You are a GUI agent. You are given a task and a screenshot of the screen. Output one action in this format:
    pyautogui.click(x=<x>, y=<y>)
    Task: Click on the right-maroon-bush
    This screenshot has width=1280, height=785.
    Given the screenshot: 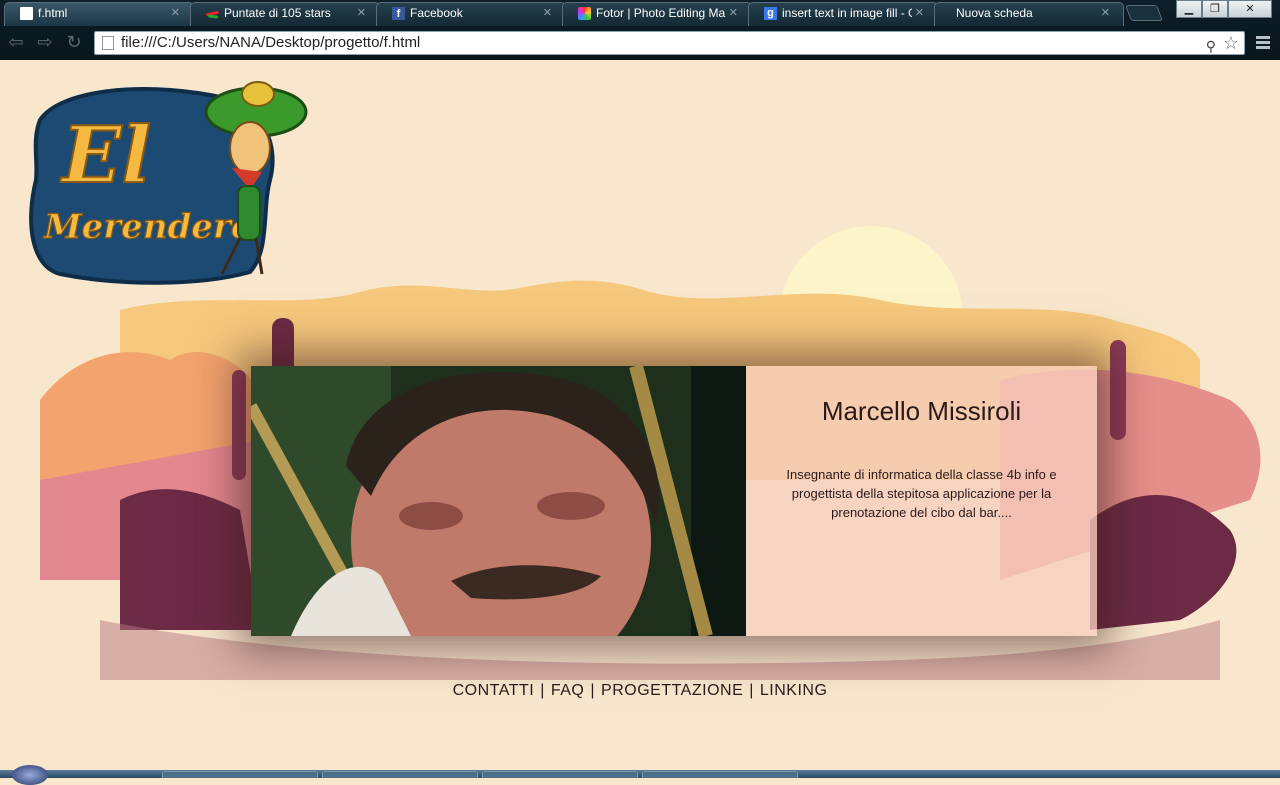 What is the action you would take?
    pyautogui.click(x=1163, y=562)
    